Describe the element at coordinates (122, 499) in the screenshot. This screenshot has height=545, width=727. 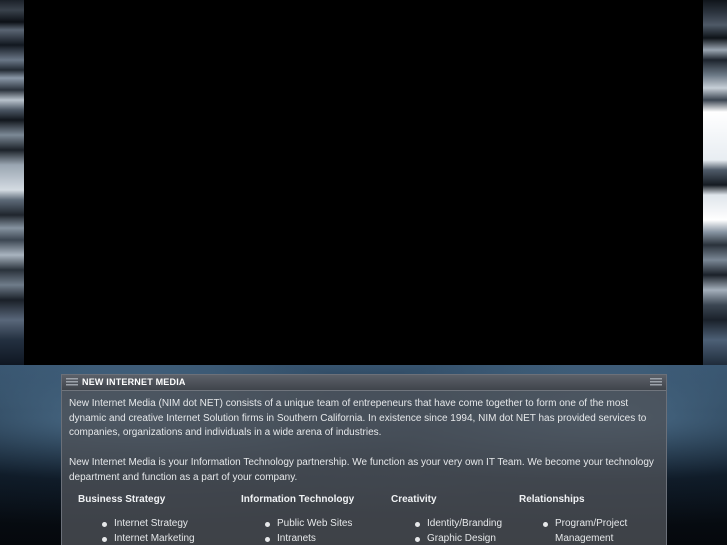
I see `column-title: Business Strategy` at that location.